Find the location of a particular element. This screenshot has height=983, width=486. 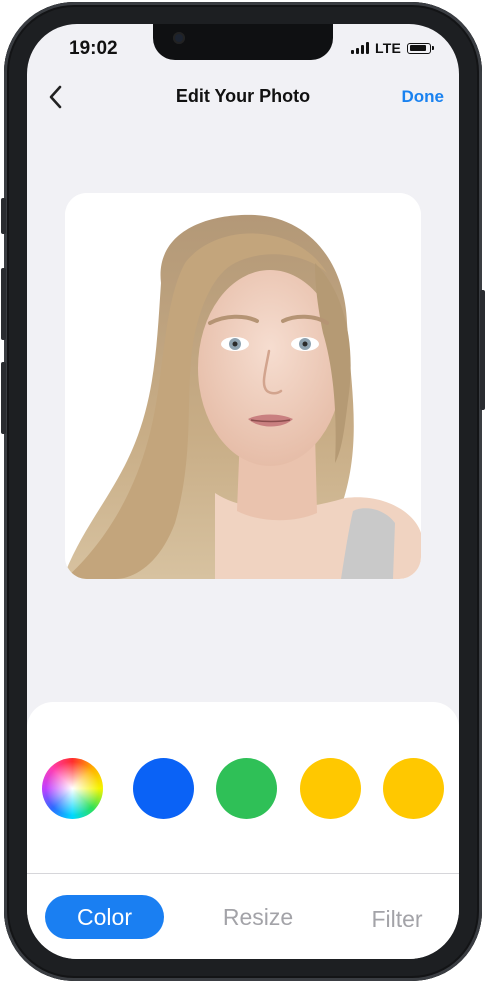

silent-switch is located at coordinates (3, 216).